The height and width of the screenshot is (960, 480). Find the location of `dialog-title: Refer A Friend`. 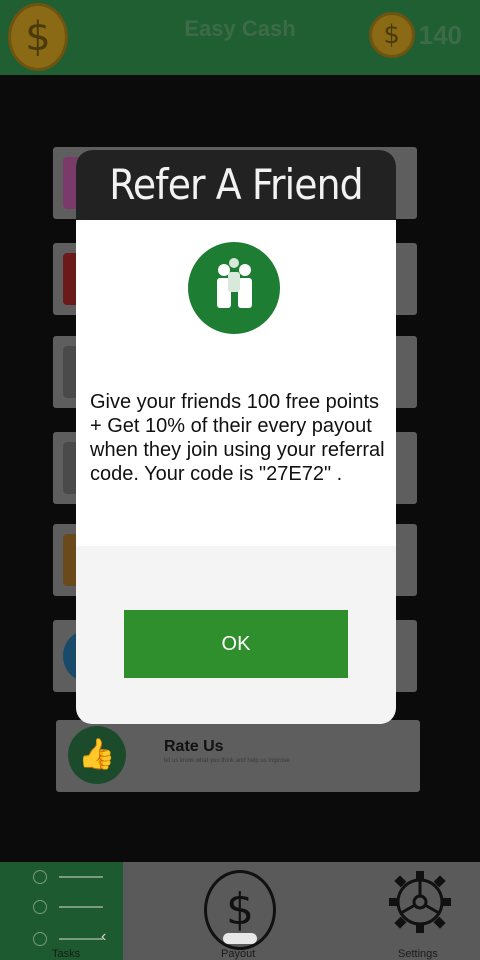

dialog-title: Refer A Friend is located at coordinates (236, 184).